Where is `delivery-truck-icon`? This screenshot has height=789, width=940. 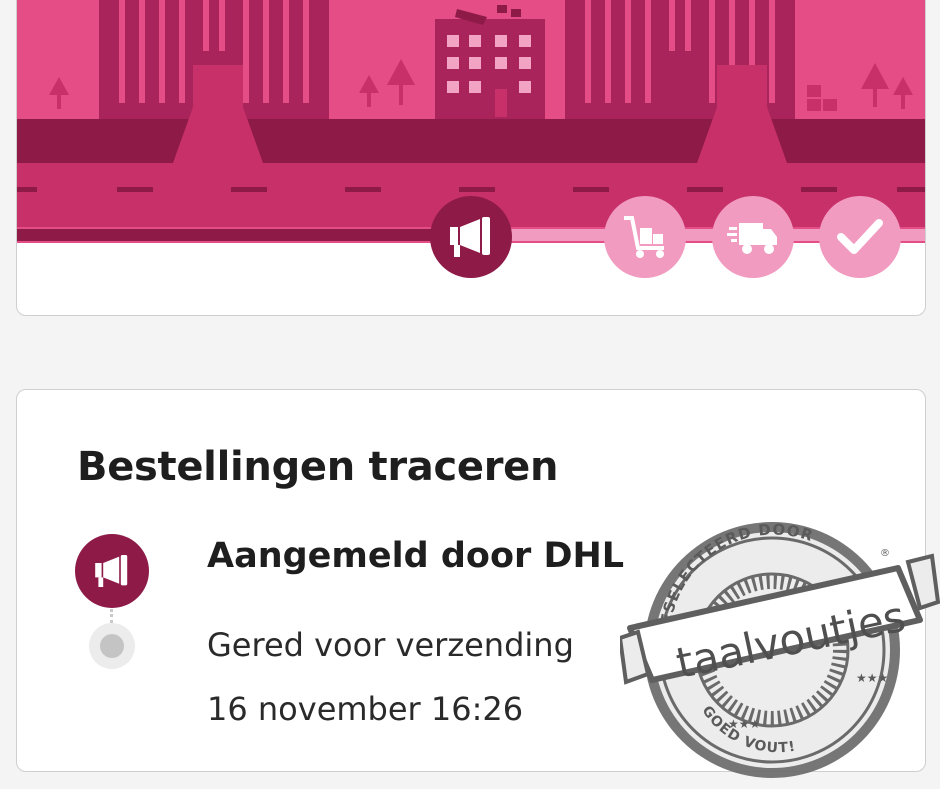
delivery-truck-icon is located at coordinates (752, 238).